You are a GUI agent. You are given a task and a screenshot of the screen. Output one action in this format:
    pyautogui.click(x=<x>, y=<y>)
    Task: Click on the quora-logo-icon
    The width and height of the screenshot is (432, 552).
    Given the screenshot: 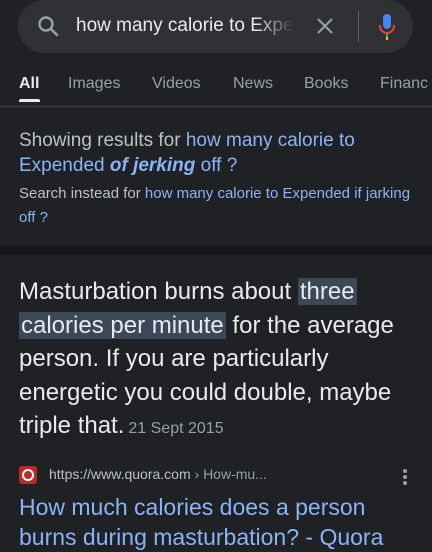 What is the action you would take?
    pyautogui.click(x=28, y=475)
    